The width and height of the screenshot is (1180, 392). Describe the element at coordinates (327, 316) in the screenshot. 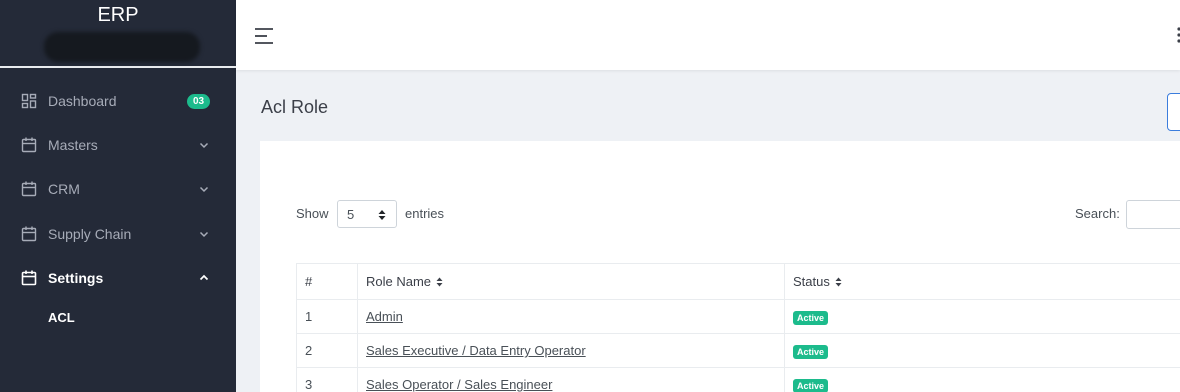

I see `row-number: 1` at that location.